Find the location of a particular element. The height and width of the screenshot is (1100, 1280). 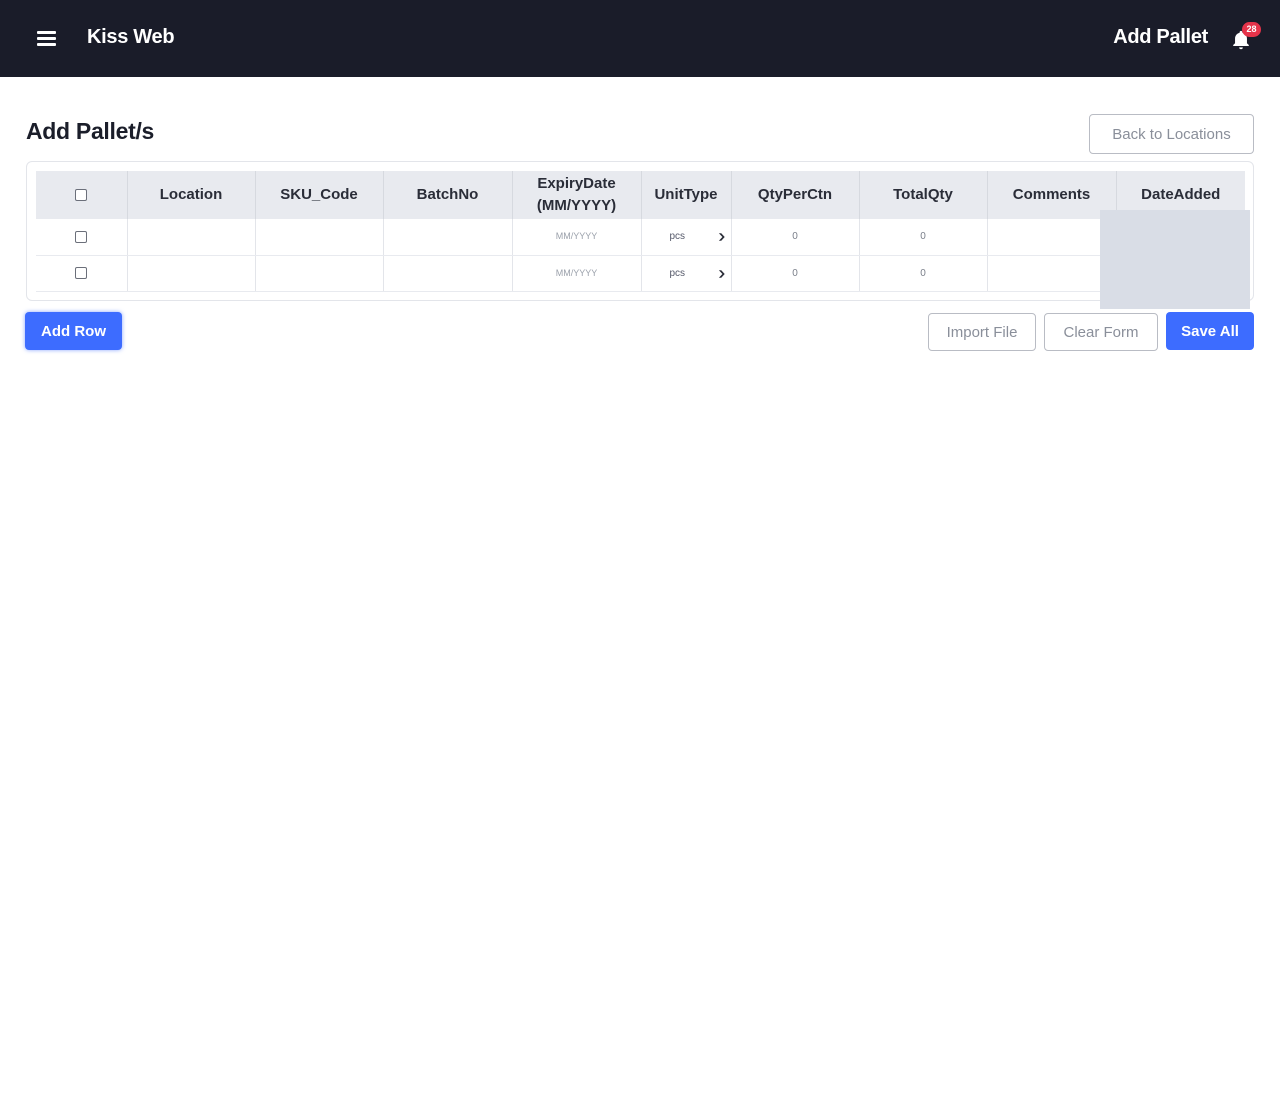

select-all-header is located at coordinates (82, 195).